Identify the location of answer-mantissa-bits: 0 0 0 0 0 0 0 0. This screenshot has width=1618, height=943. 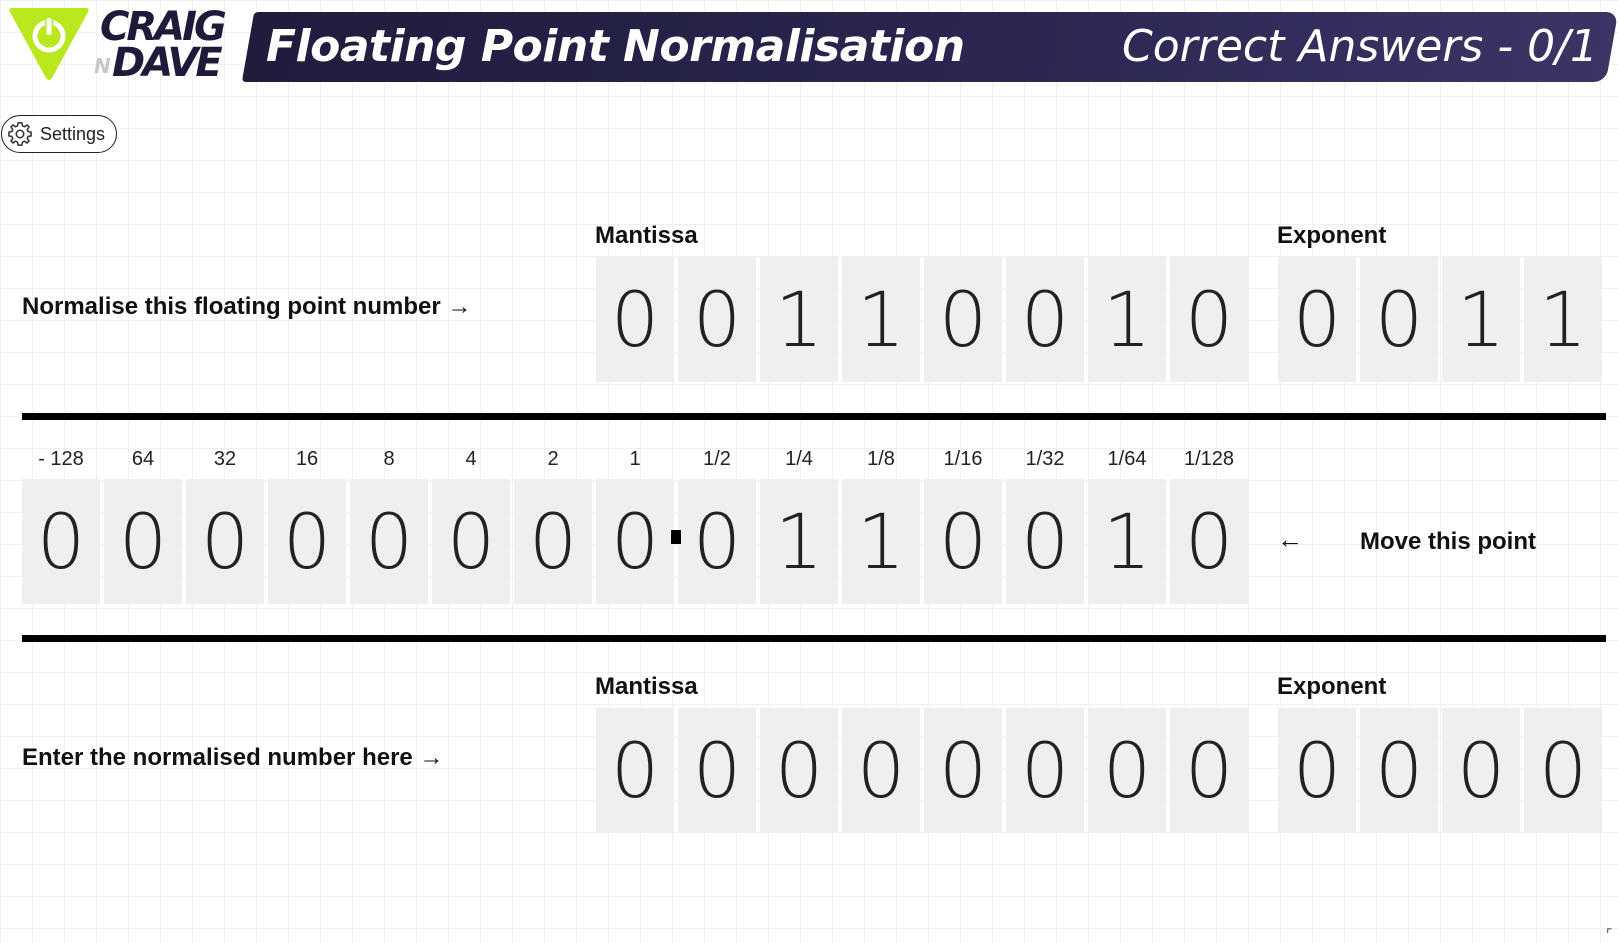
(922, 770).